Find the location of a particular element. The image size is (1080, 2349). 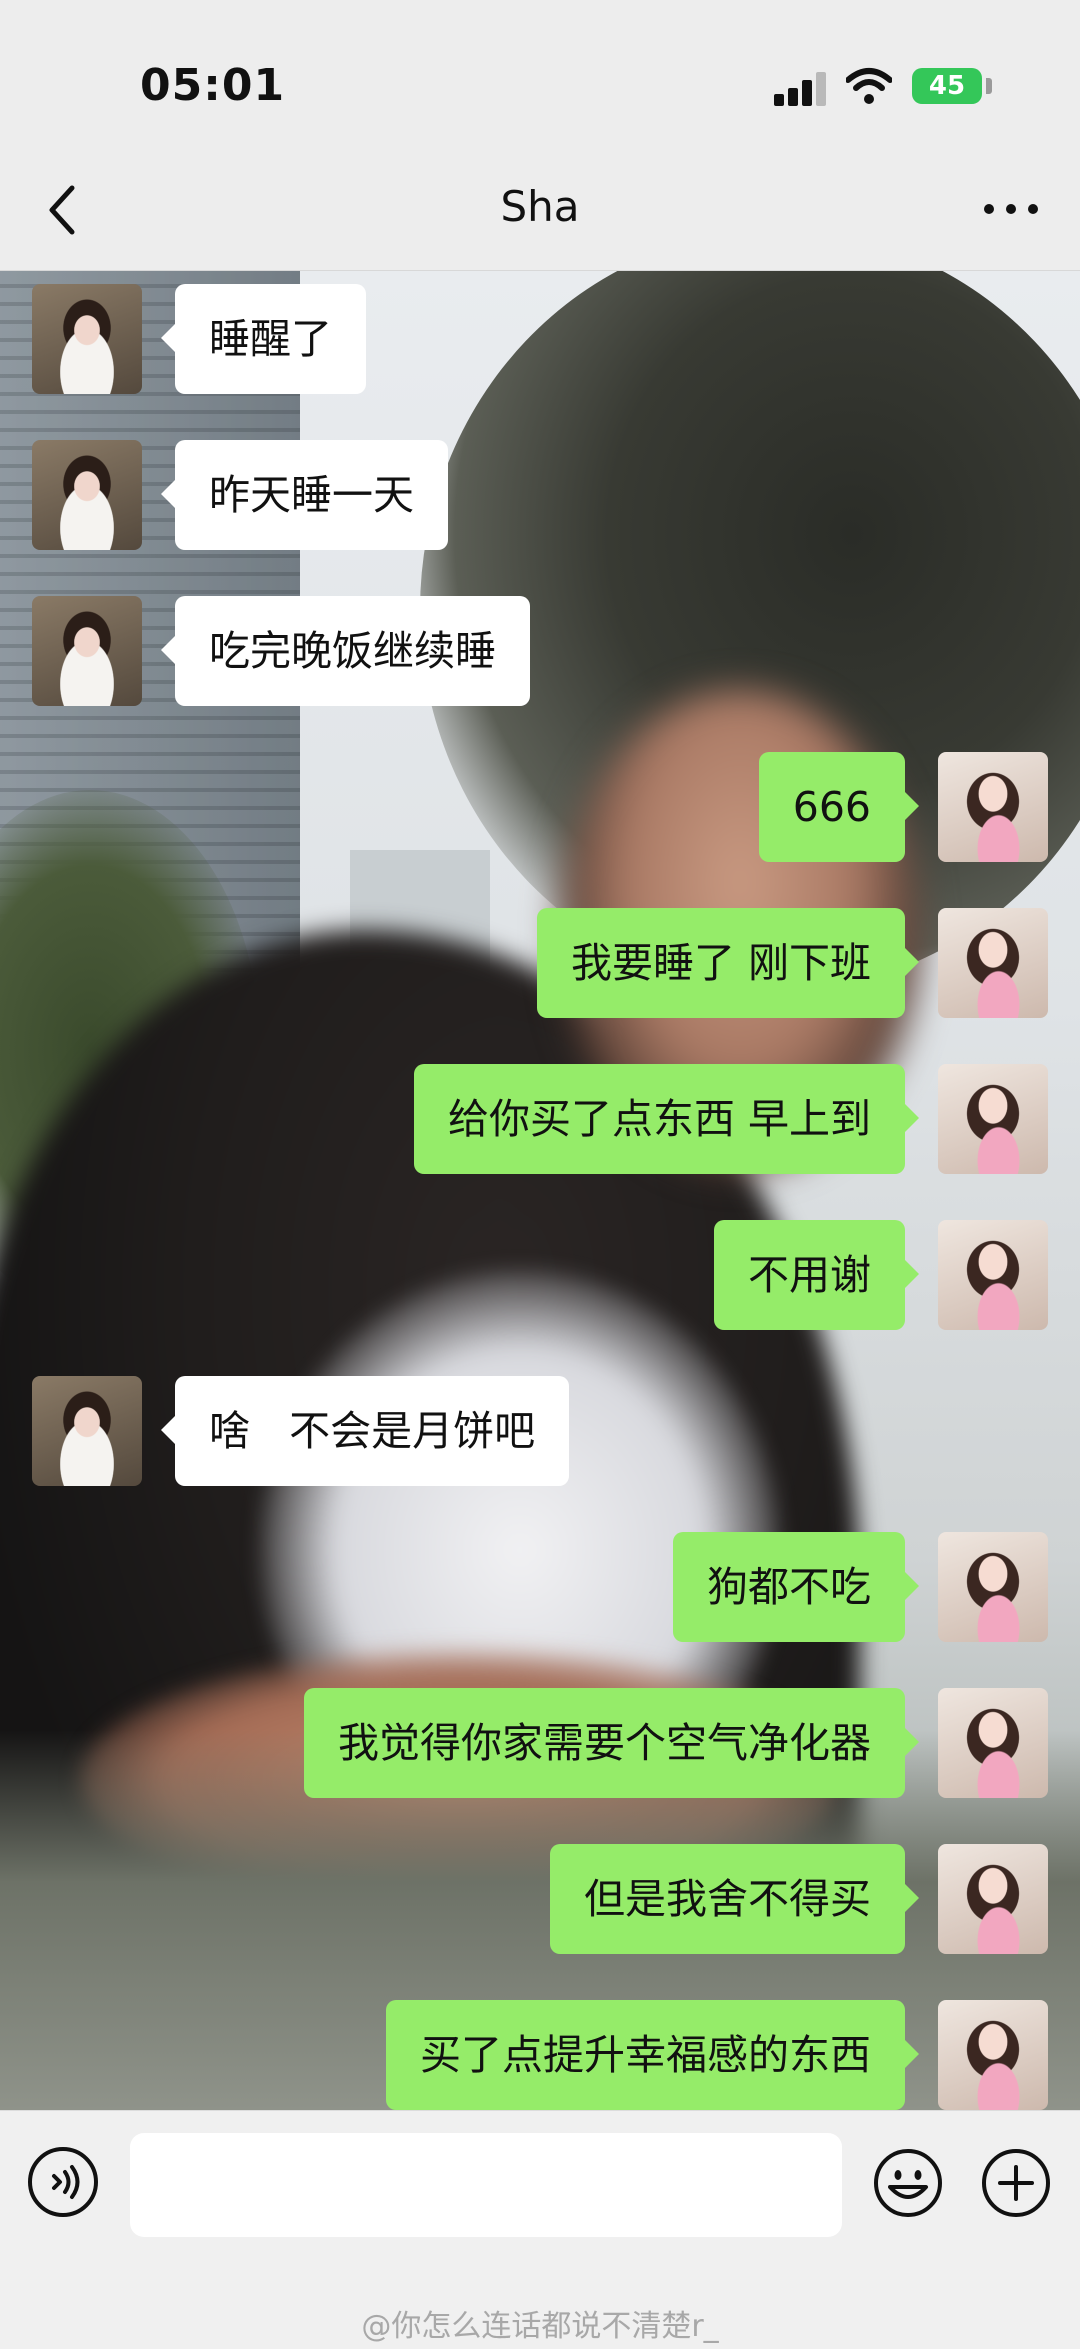

more-actions-button is located at coordinates (1016, 2183).